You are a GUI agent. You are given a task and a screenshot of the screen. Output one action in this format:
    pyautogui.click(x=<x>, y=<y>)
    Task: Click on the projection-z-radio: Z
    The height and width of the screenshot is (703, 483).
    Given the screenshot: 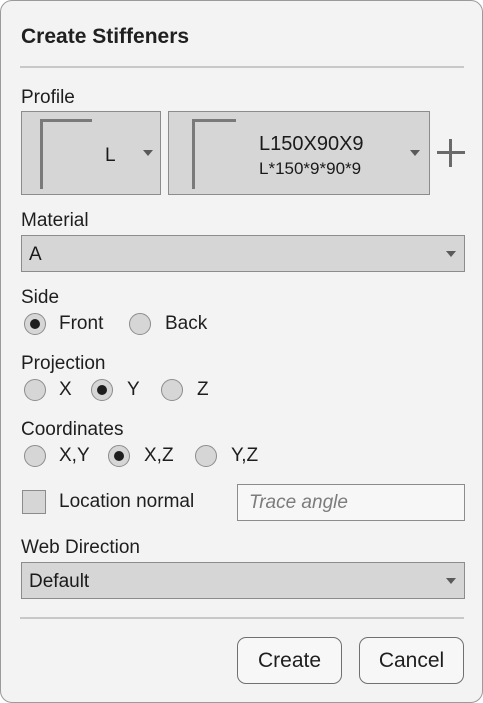 What is the action you would take?
    pyautogui.click(x=191, y=392)
    